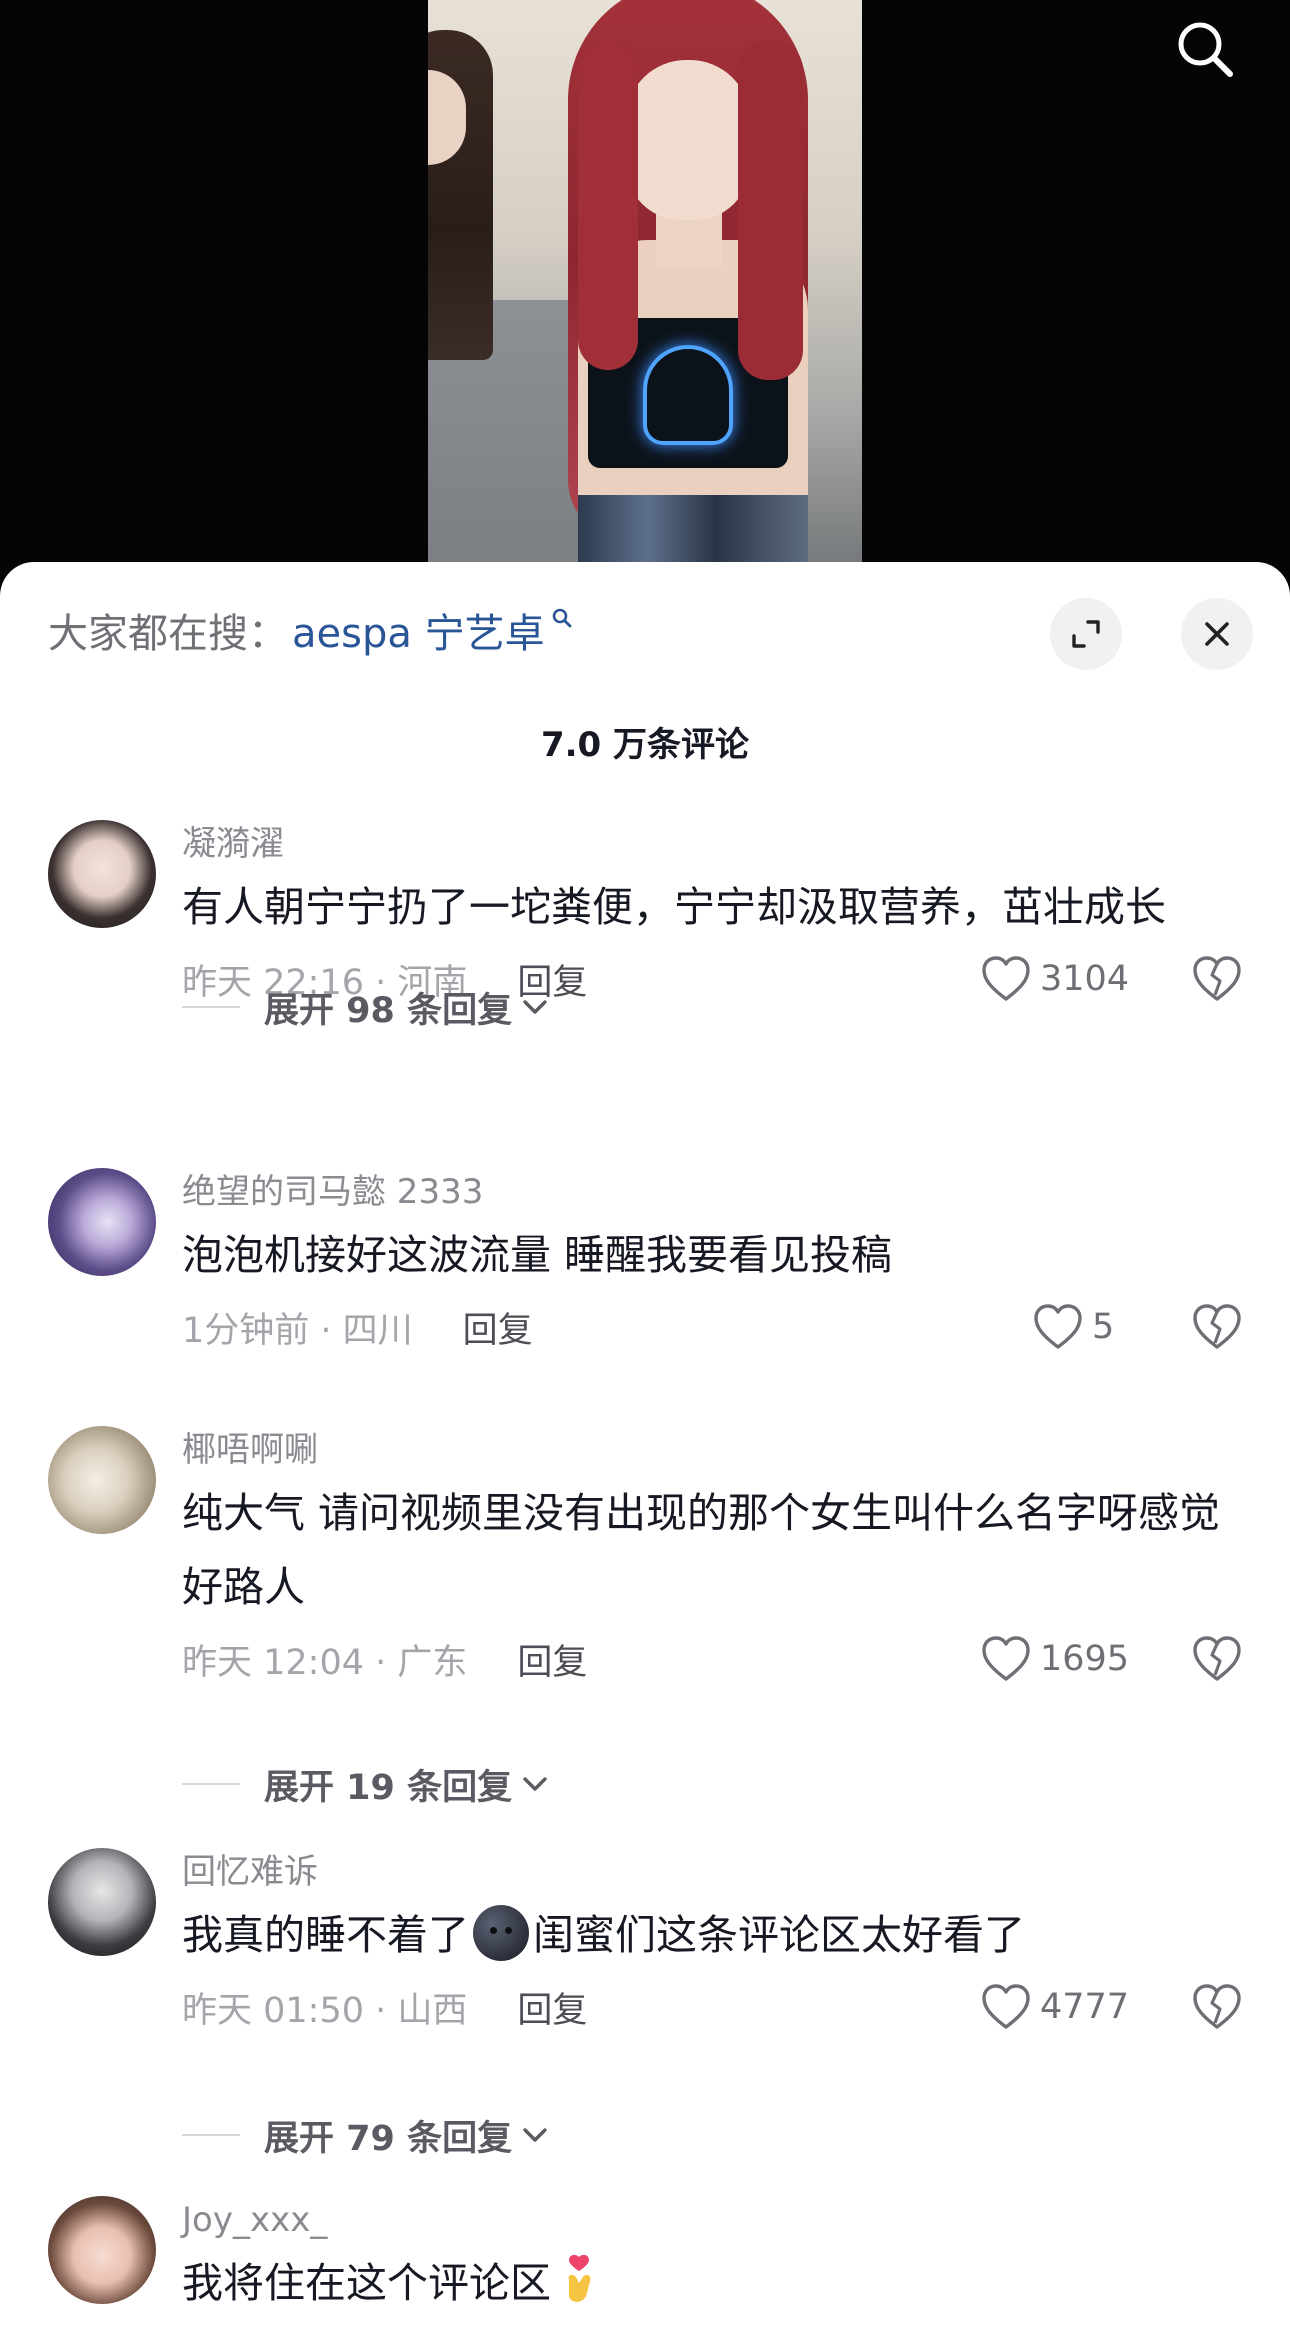 The height and width of the screenshot is (2326, 1290). What do you see at coordinates (712, 1192) in the screenshot?
I see `comment-username: 绝望的司马懿 2333` at bounding box center [712, 1192].